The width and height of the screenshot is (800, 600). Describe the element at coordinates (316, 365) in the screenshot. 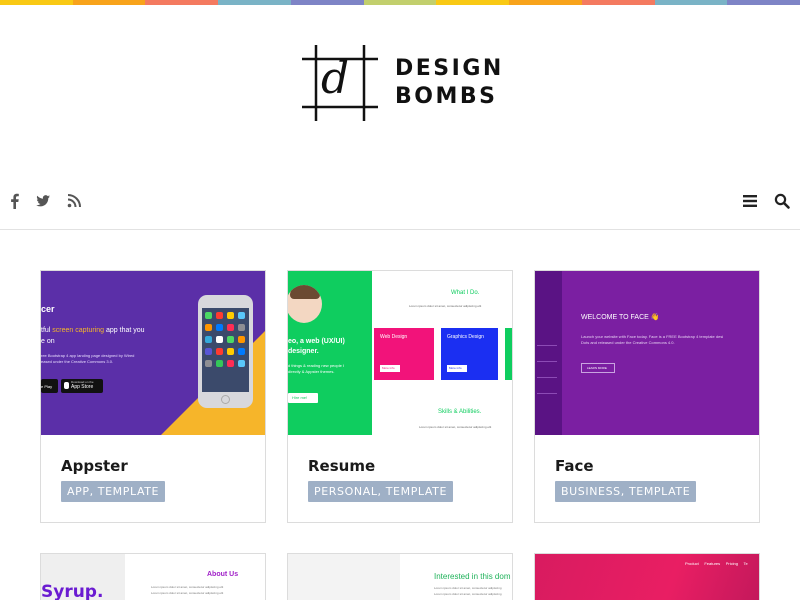

I see `preview-intro-3: d things & reading new people I` at that location.